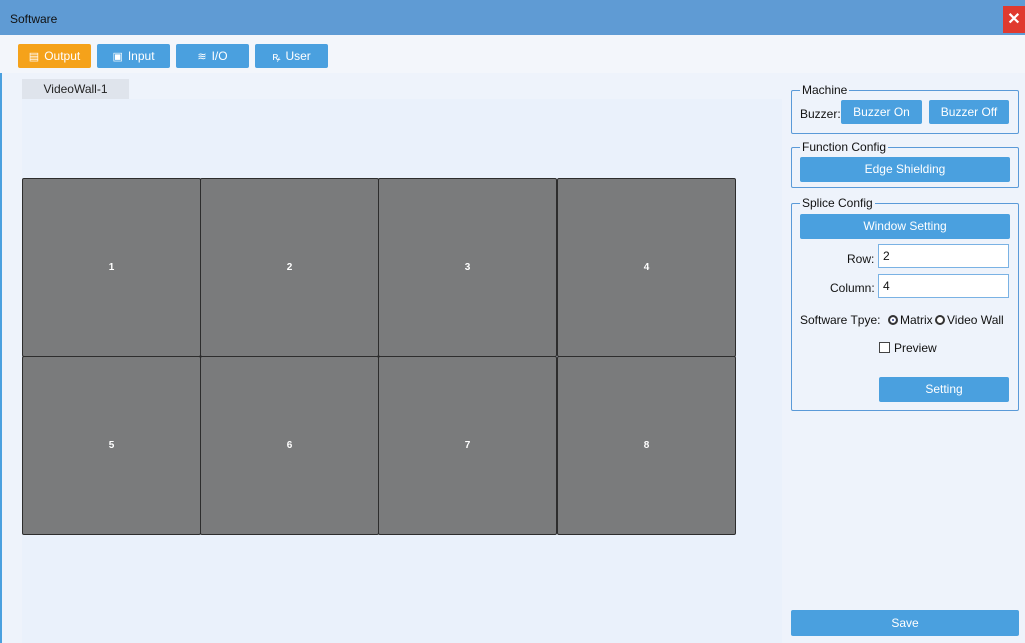  What do you see at coordinates (916, 320) in the screenshot?
I see `matrix-label: Matrix` at bounding box center [916, 320].